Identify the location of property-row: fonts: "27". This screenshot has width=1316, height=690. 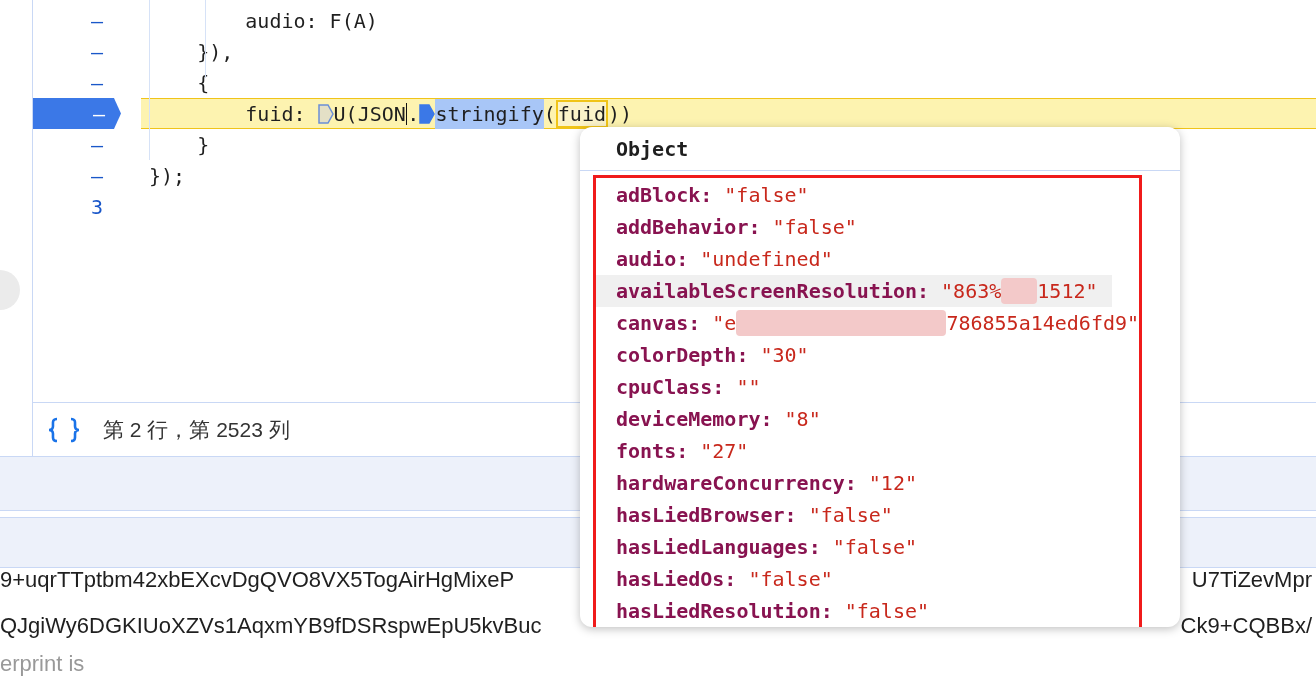
(679, 451).